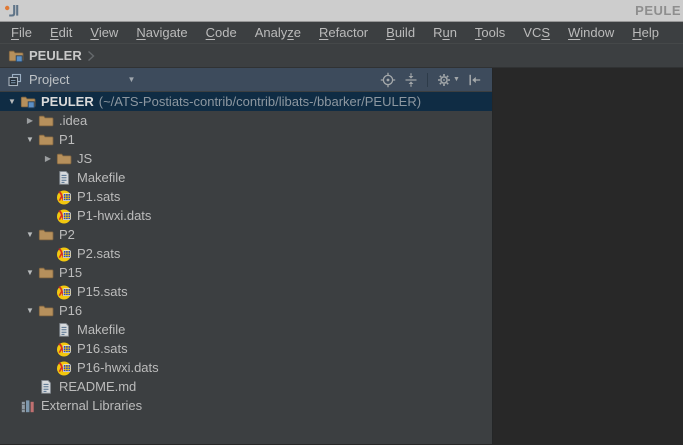 This screenshot has height=445, width=683. What do you see at coordinates (99, 196) in the screenshot?
I see `tree-item-label: P1.sats` at bounding box center [99, 196].